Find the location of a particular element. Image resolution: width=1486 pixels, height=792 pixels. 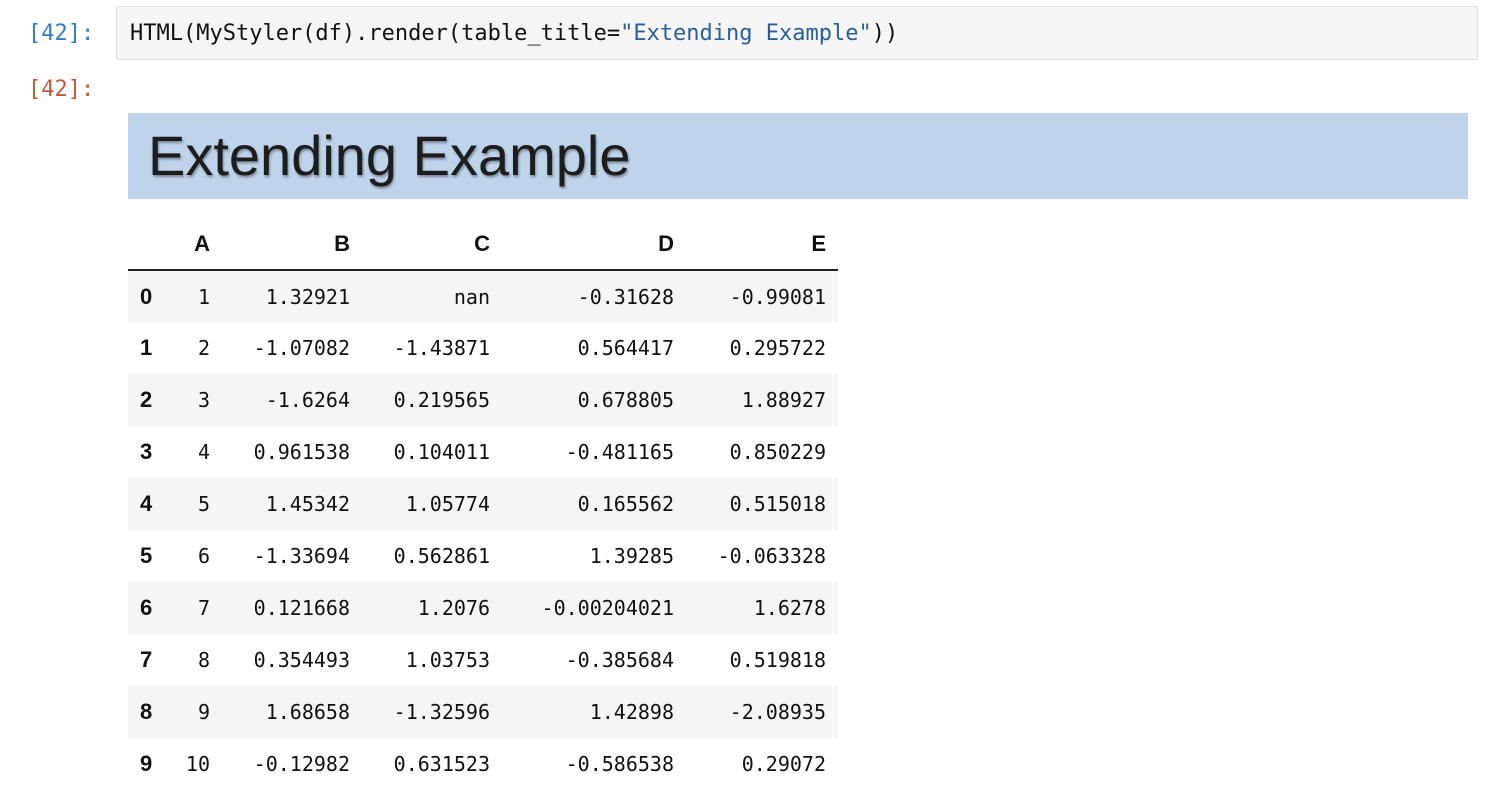

column-header-d: D is located at coordinates (594, 244).